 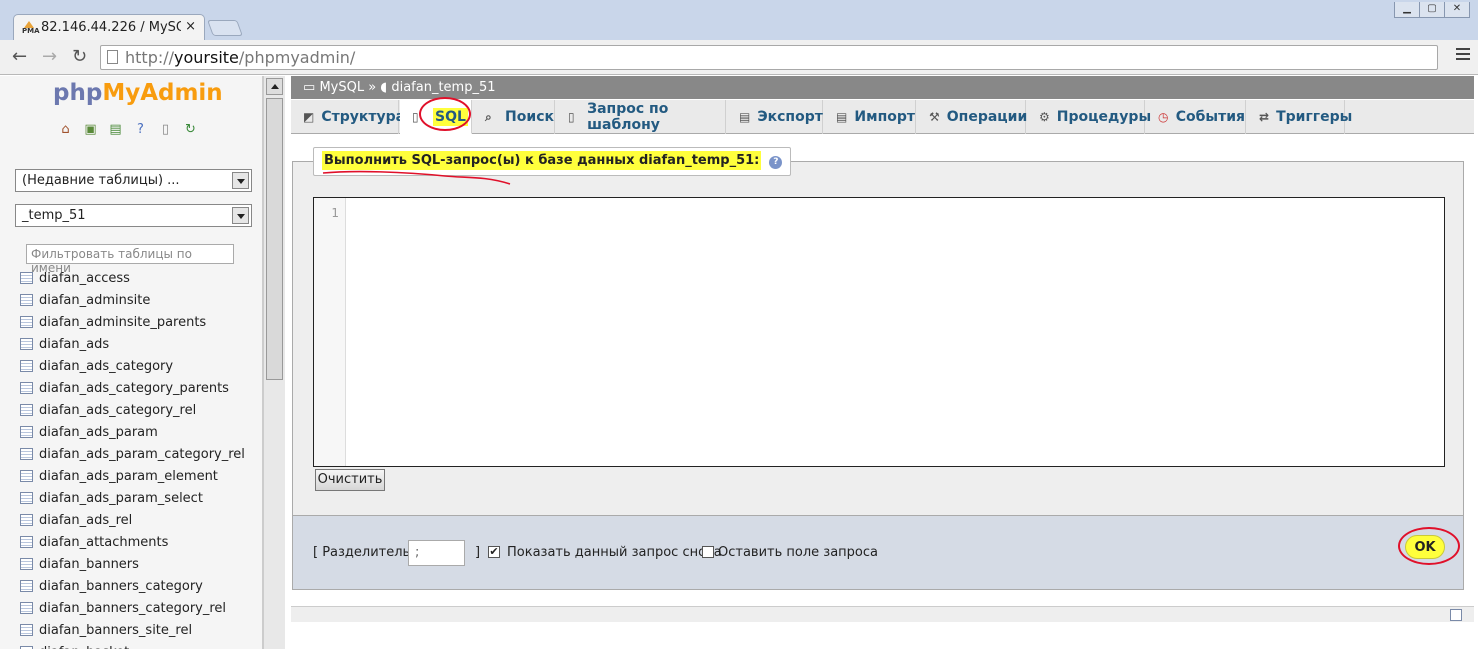 What do you see at coordinates (240, 180) in the screenshot?
I see `chevron-down-icon` at bounding box center [240, 180].